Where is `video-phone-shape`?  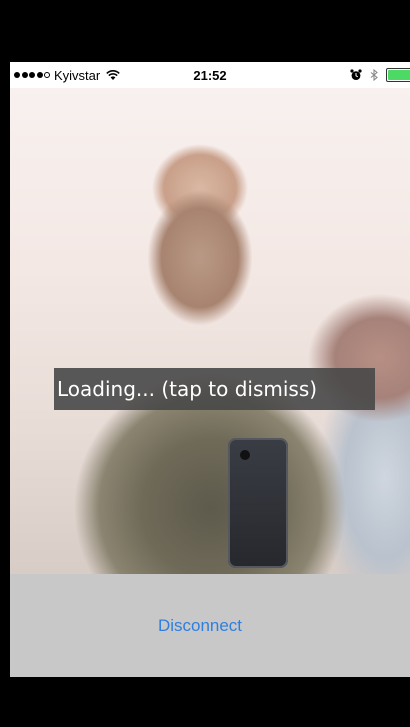
video-phone-shape is located at coordinates (258, 503).